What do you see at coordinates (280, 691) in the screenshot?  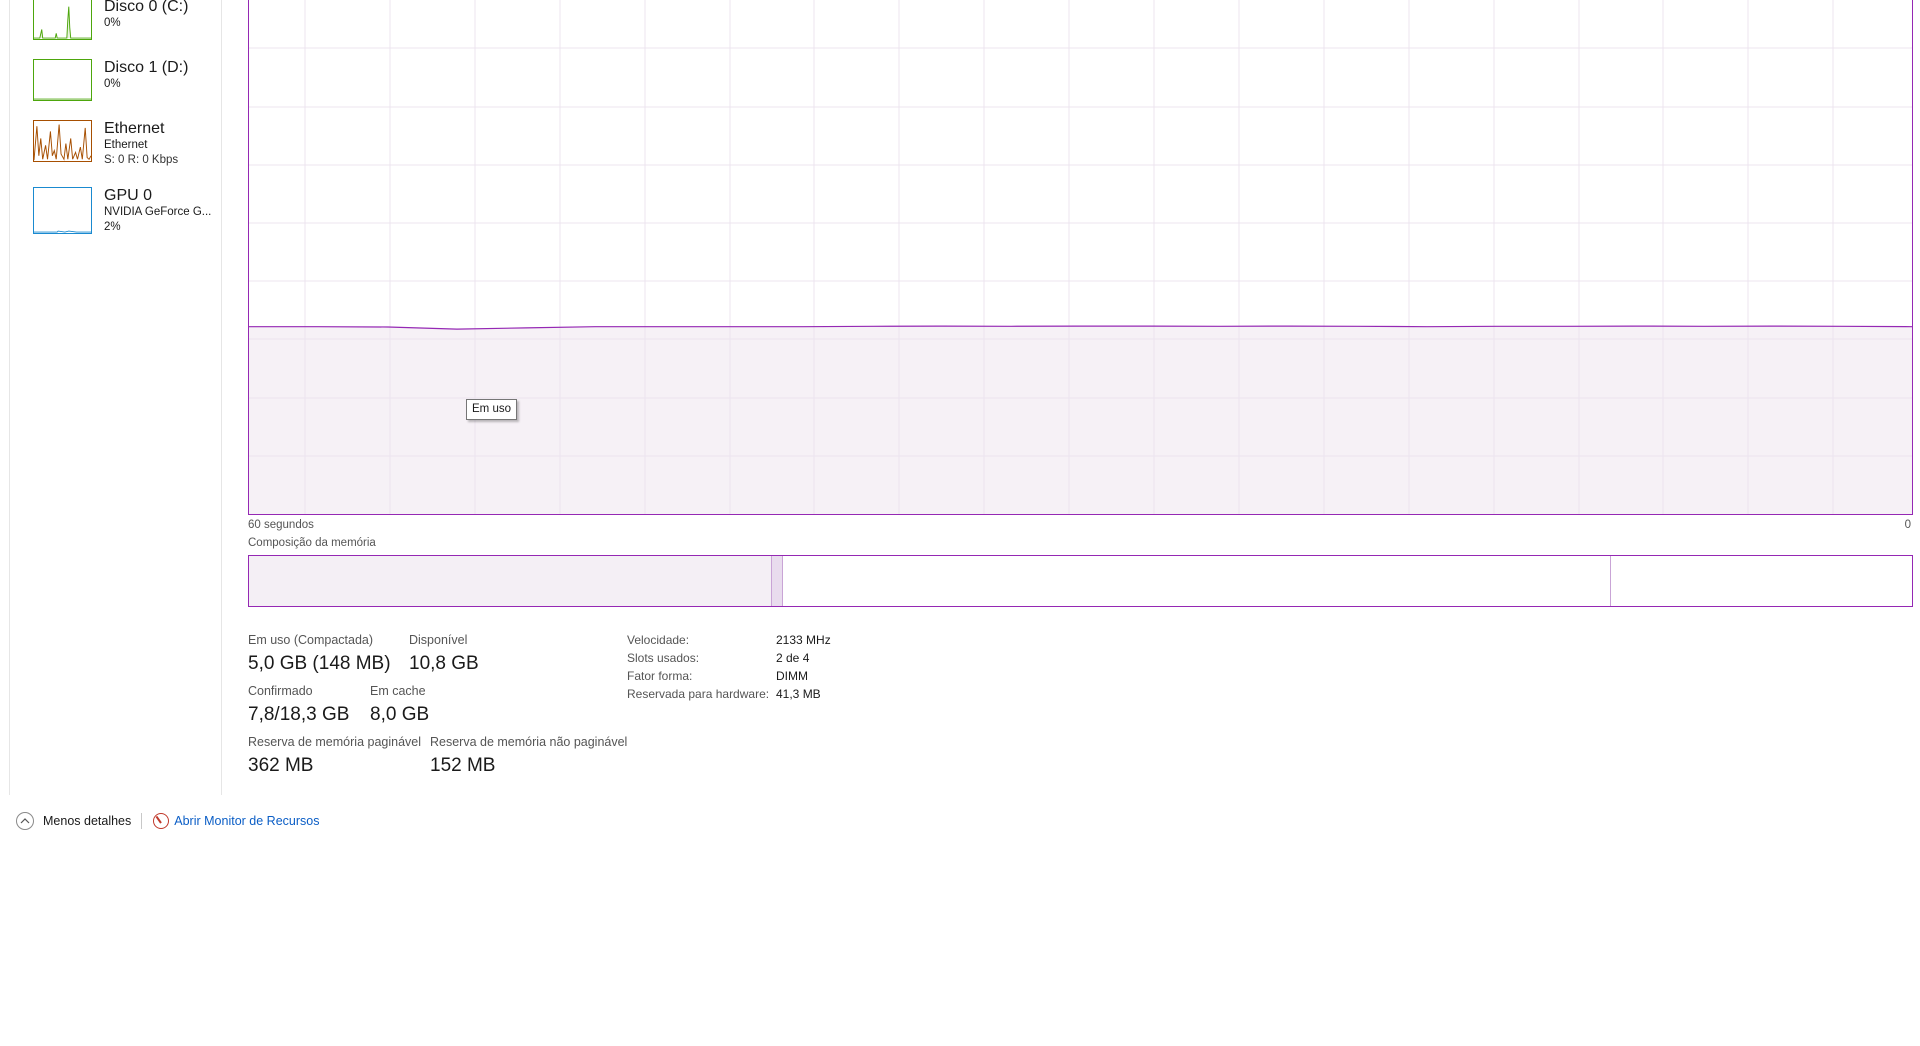 I see `stat-label: Confirmado` at bounding box center [280, 691].